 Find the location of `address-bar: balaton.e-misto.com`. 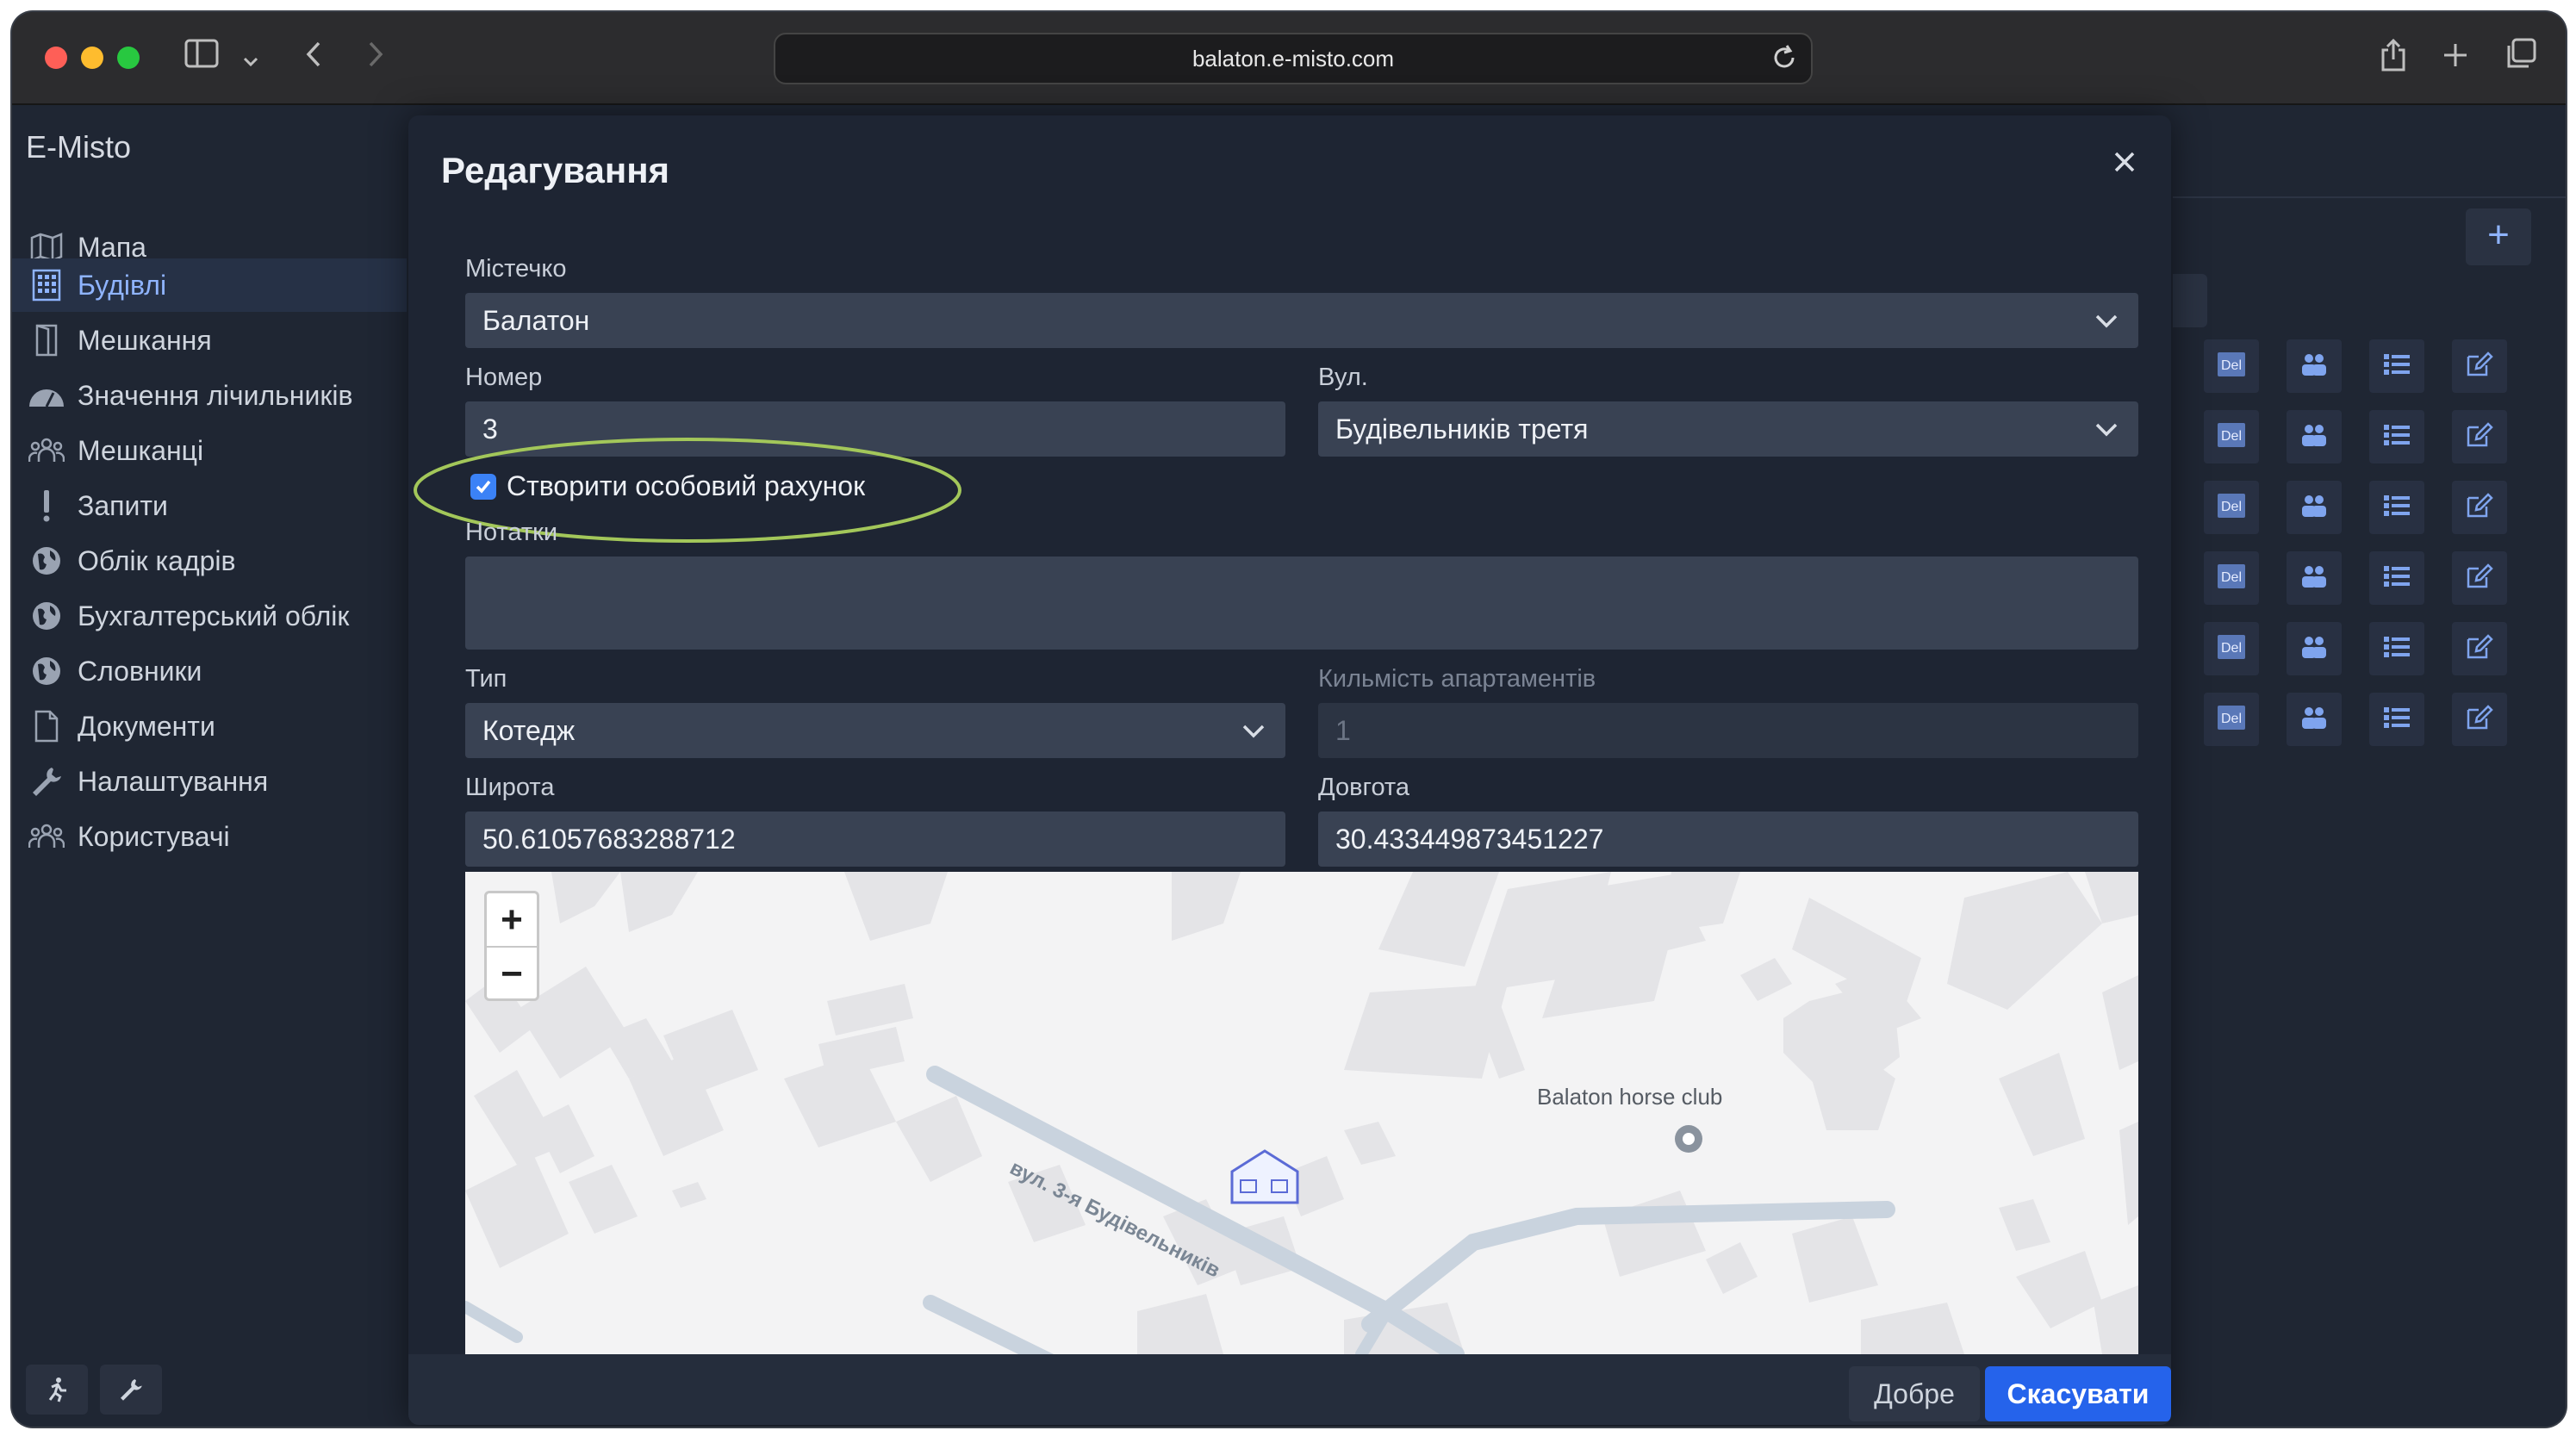

address-bar: balaton.e-misto.com is located at coordinates (1294, 58).